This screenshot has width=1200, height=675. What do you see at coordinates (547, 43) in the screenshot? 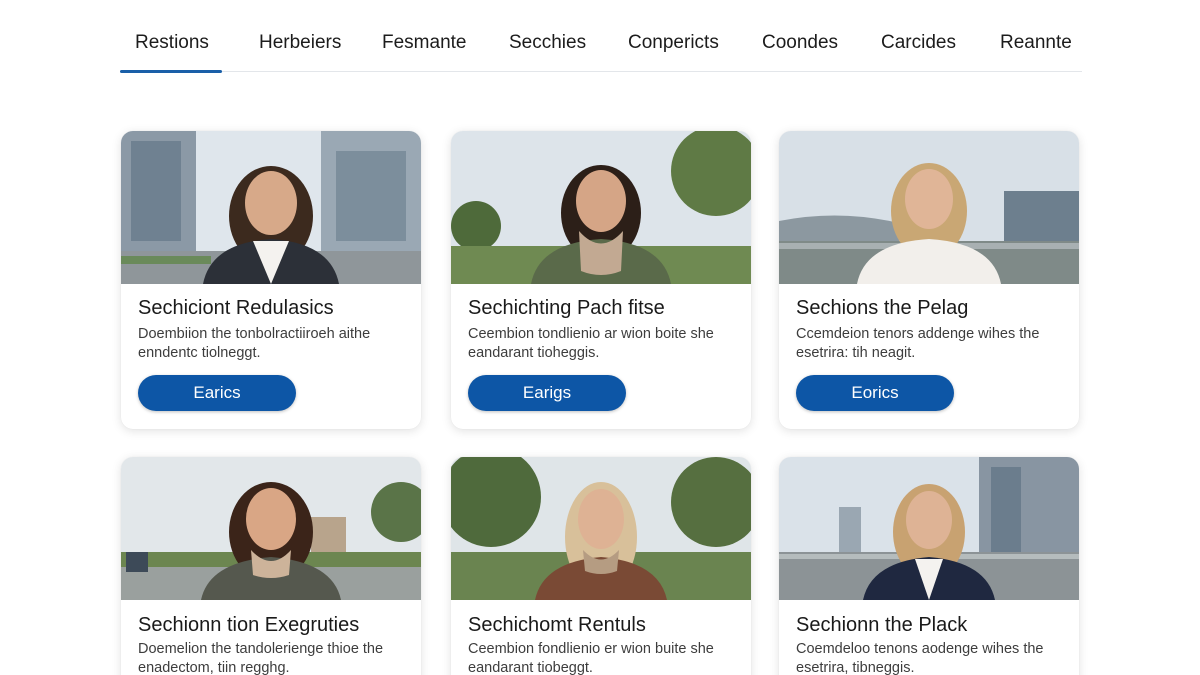
I see `tab-secchies: Secchies` at bounding box center [547, 43].